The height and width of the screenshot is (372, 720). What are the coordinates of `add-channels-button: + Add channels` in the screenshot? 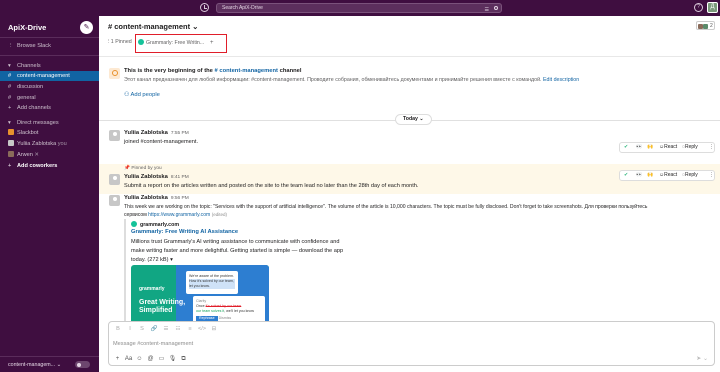 It's located at (49, 108).